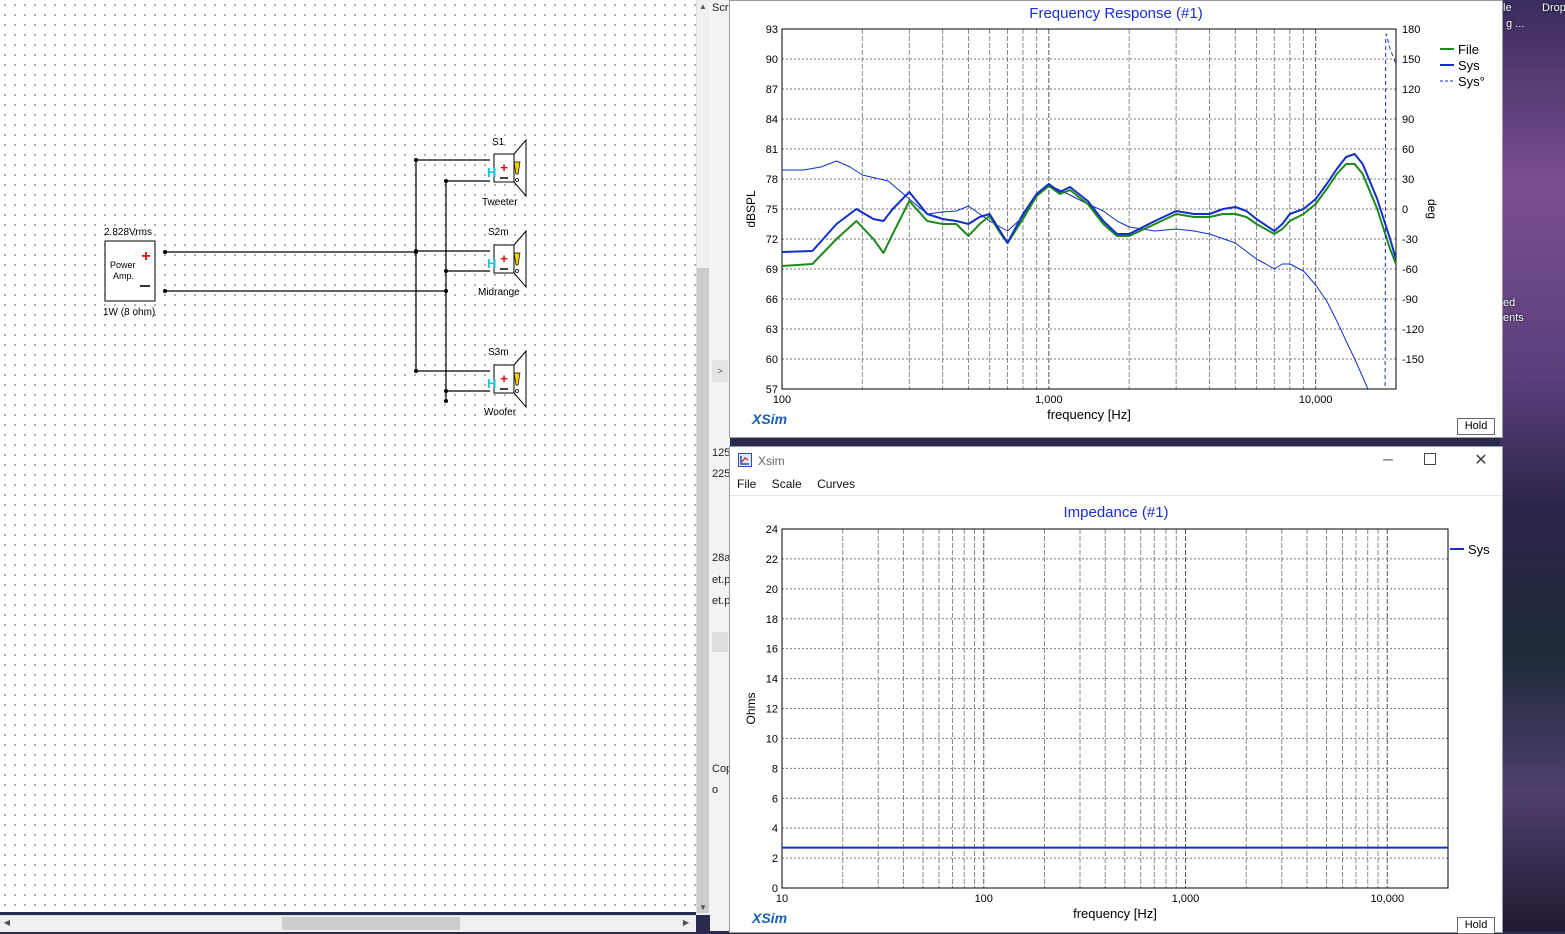 This screenshot has width=1565, height=934. I want to click on y2-tick-label: -90, so click(1410, 300).